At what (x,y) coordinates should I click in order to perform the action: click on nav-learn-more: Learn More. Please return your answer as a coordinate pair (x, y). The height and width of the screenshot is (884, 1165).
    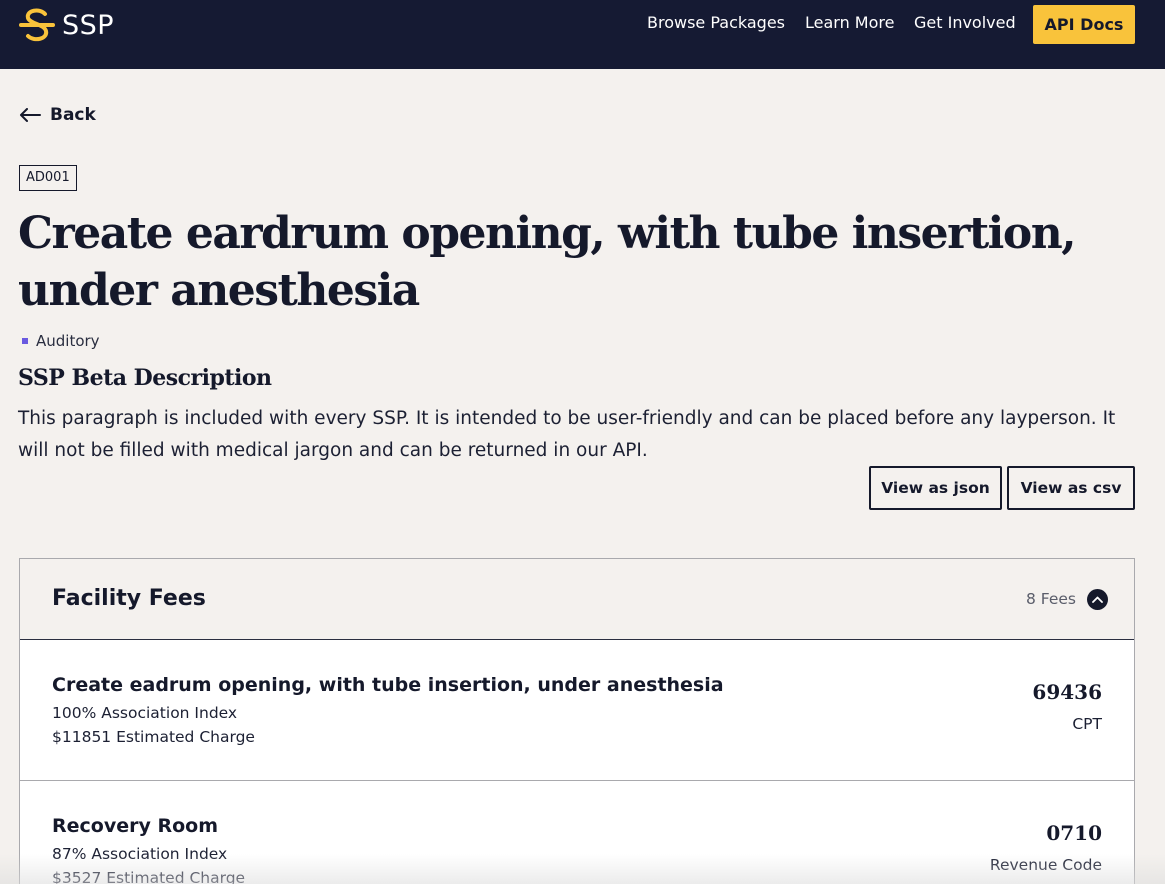
    Looking at the image, I should click on (849, 24).